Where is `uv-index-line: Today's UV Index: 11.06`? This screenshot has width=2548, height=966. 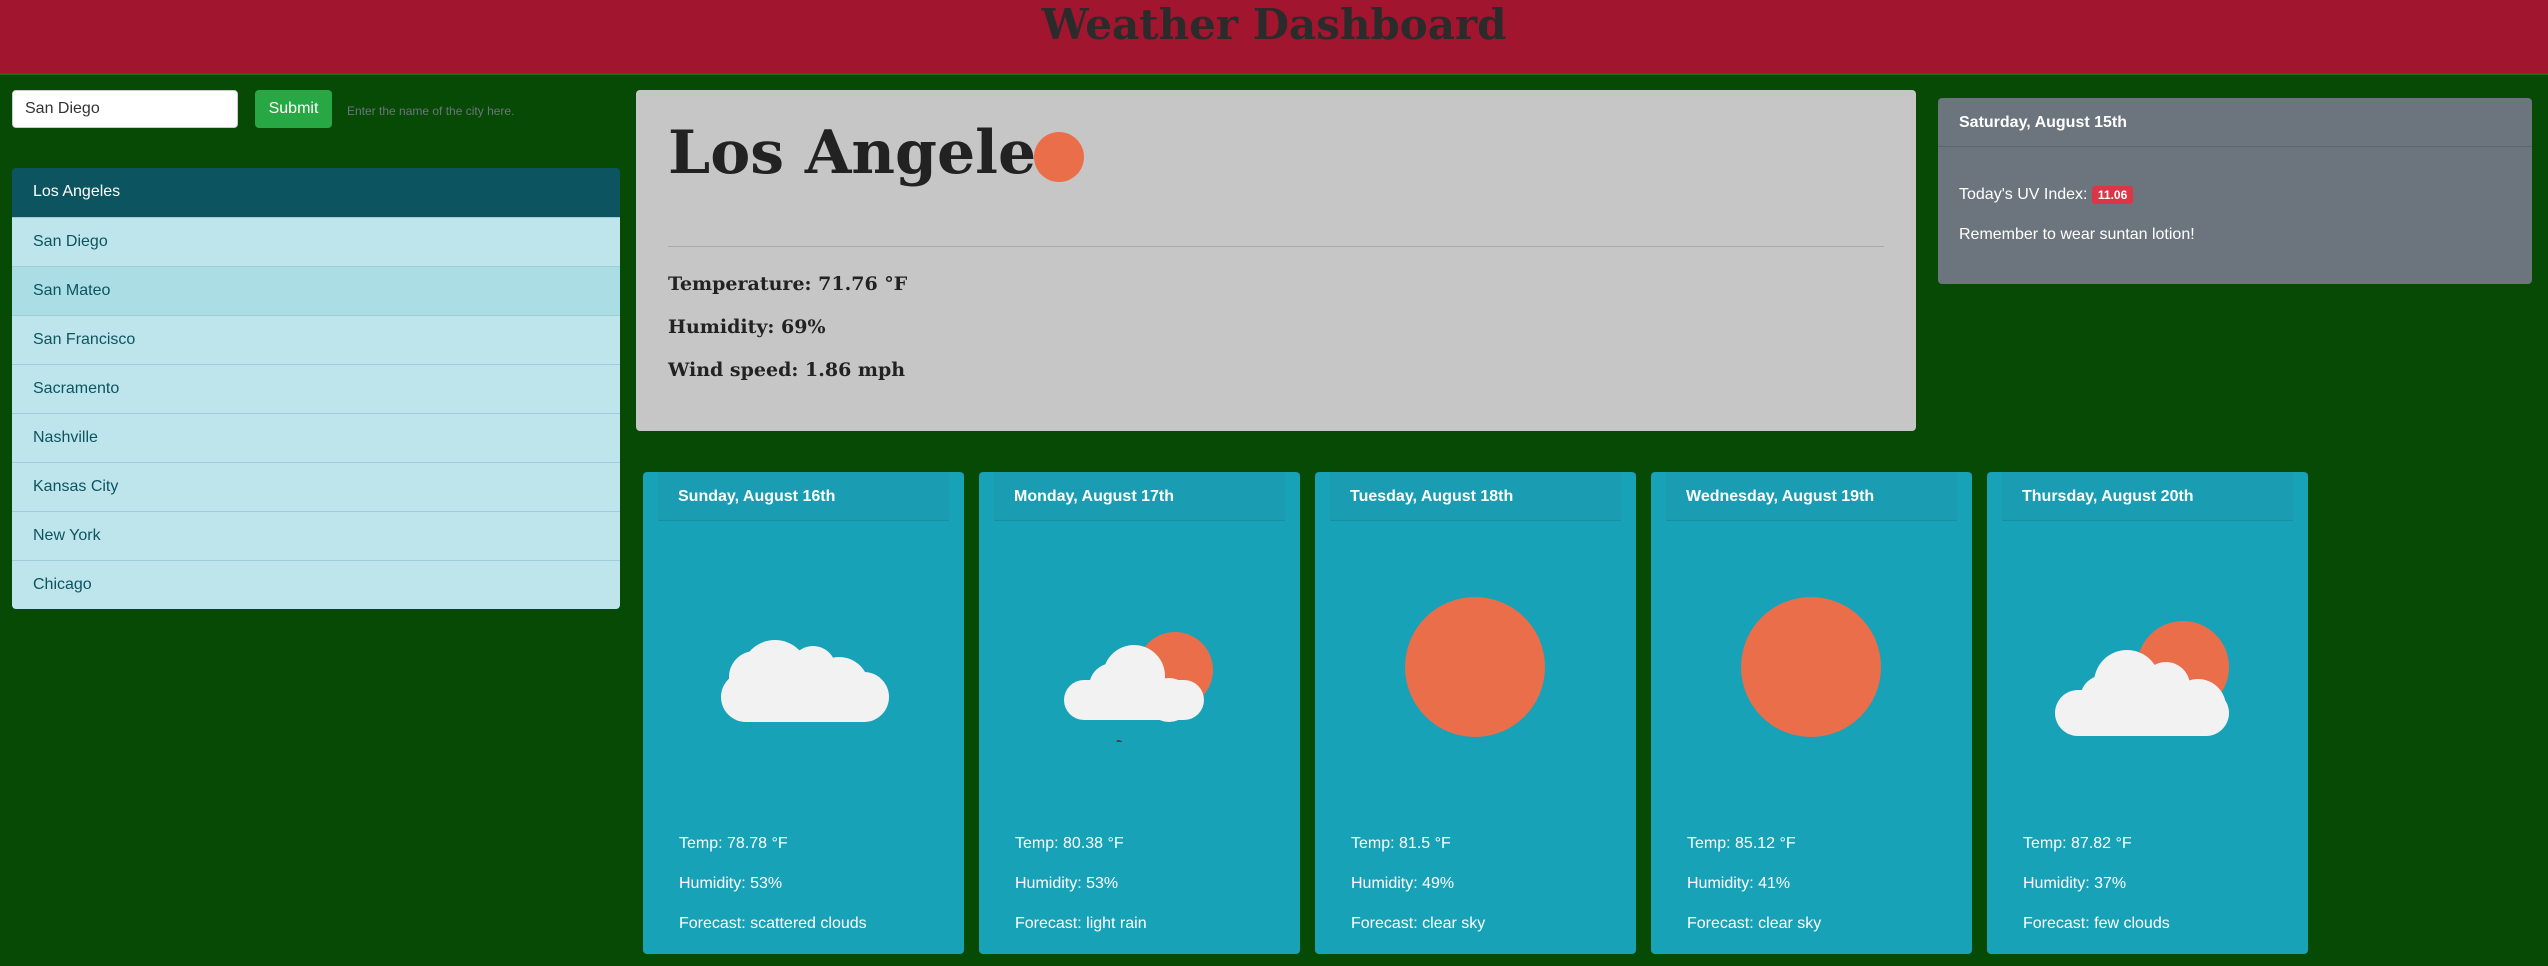 uv-index-line: Today's UV Index: 11.06 is located at coordinates (2046, 195).